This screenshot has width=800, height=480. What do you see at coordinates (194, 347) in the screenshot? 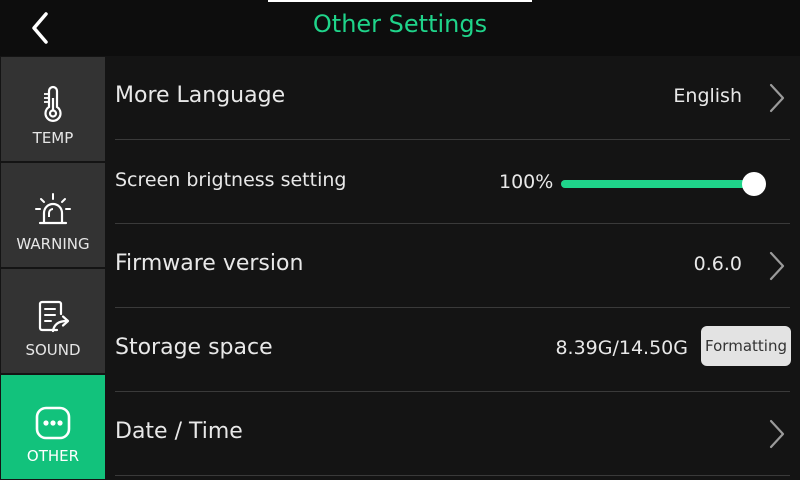
I see `row-label: Storage space` at bounding box center [194, 347].